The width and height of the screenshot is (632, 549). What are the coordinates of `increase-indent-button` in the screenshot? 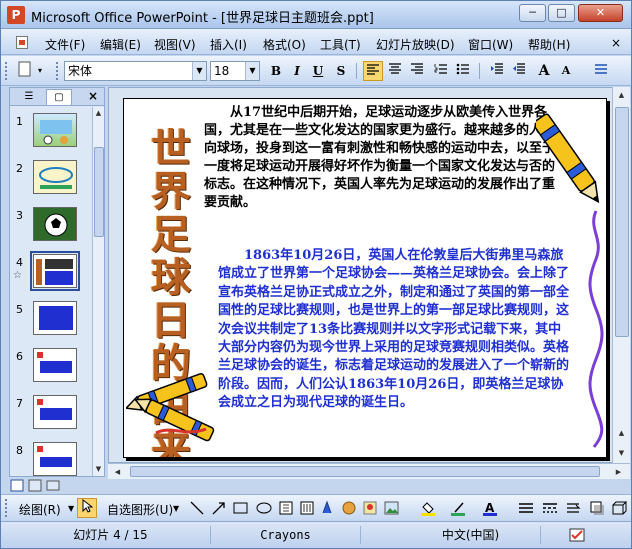 It's located at (497, 71).